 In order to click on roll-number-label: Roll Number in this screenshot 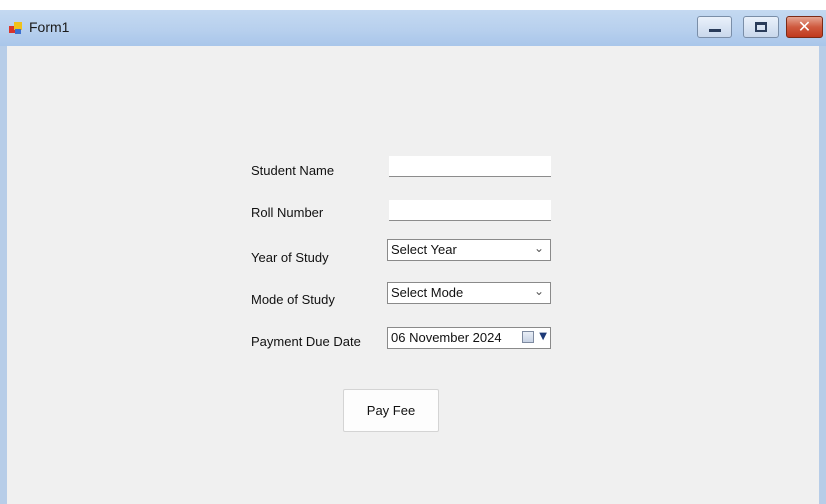, I will do `click(287, 212)`.